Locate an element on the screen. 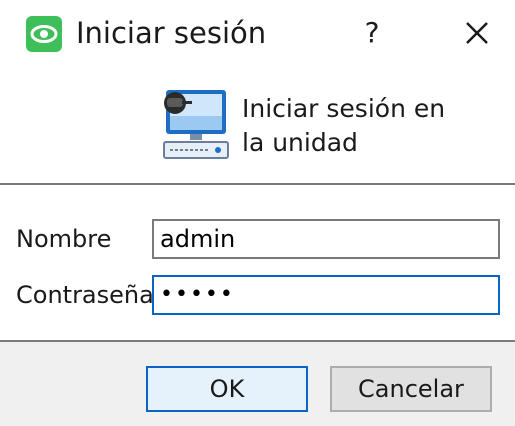 The image size is (515, 426). header-line-2: la unidad is located at coordinates (300, 142).